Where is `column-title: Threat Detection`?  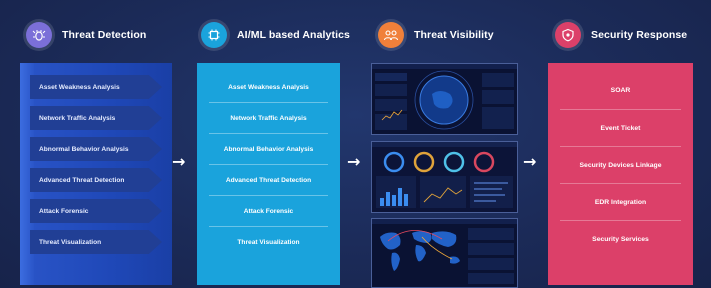 column-title: Threat Detection is located at coordinates (104, 35).